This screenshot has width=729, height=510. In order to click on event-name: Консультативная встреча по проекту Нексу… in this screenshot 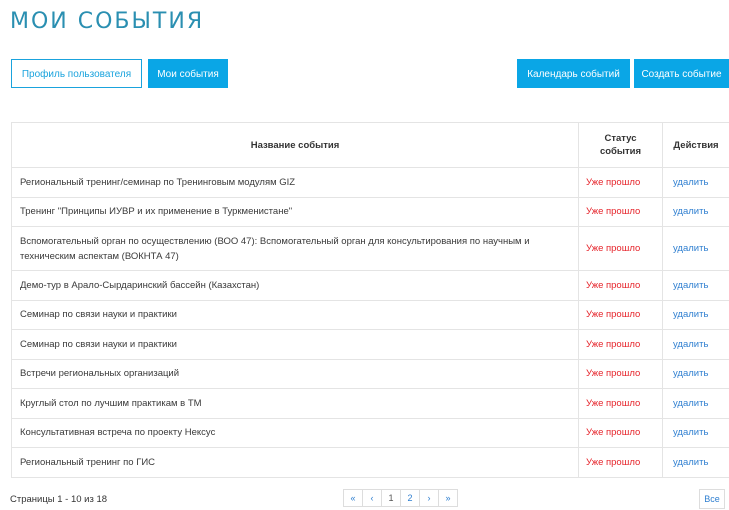, I will do `click(295, 432)`.